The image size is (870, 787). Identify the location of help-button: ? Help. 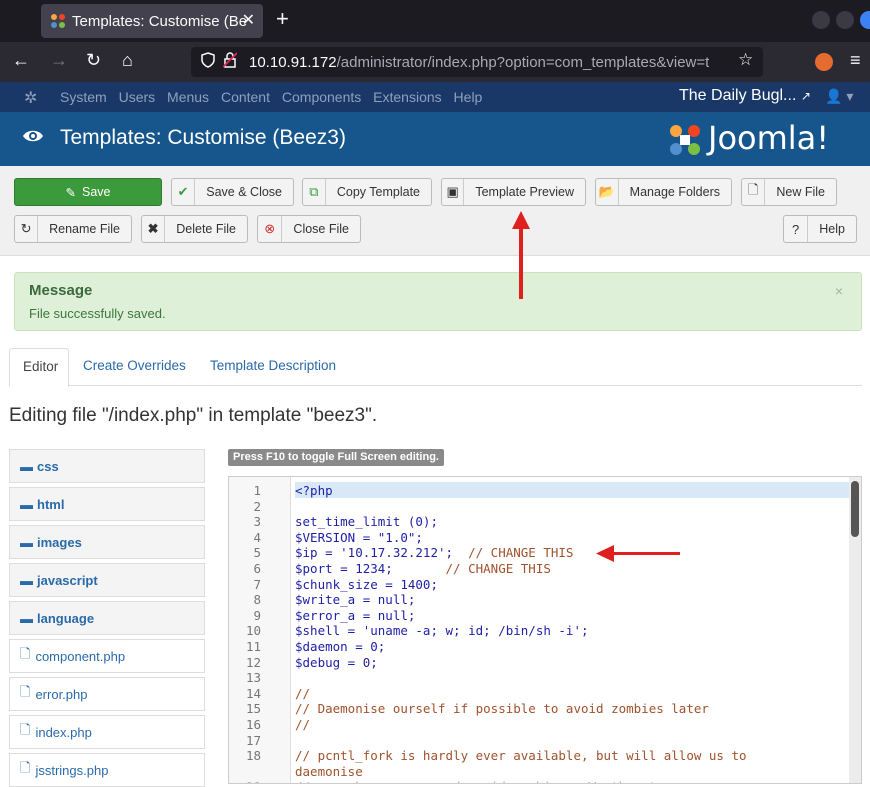
(820, 229).